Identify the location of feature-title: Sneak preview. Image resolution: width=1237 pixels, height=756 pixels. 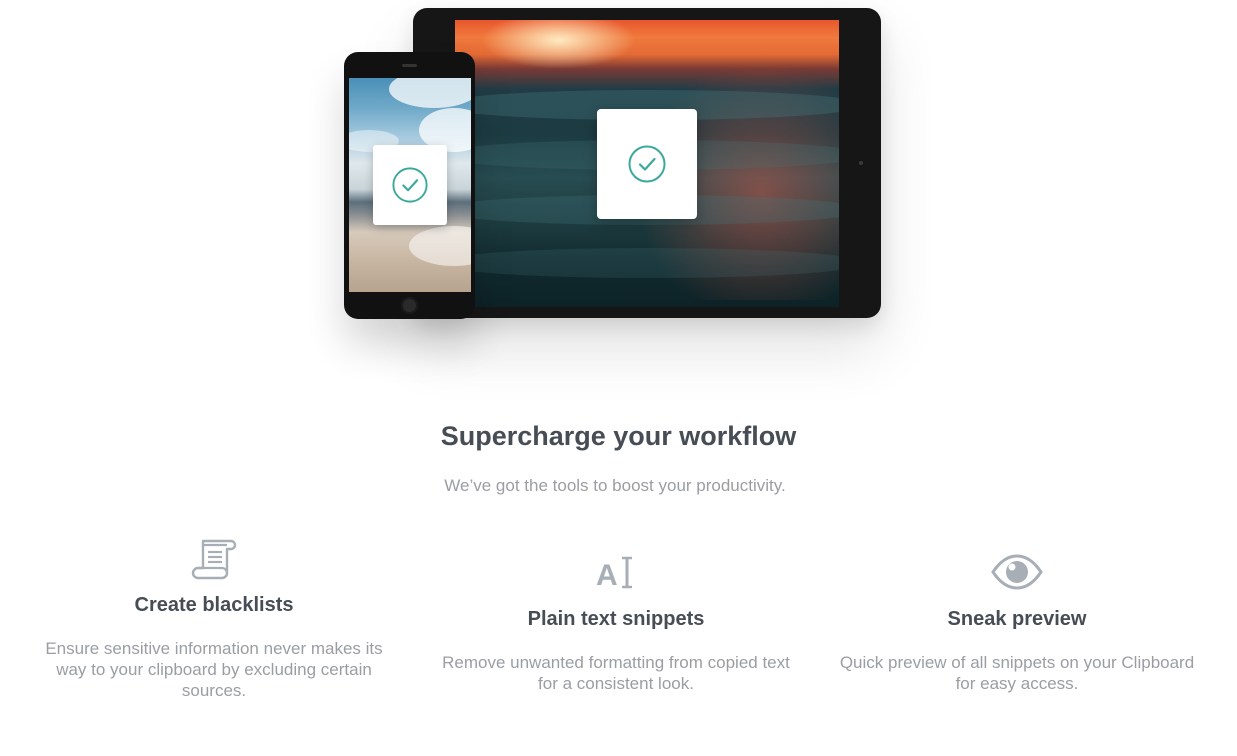
(1017, 619).